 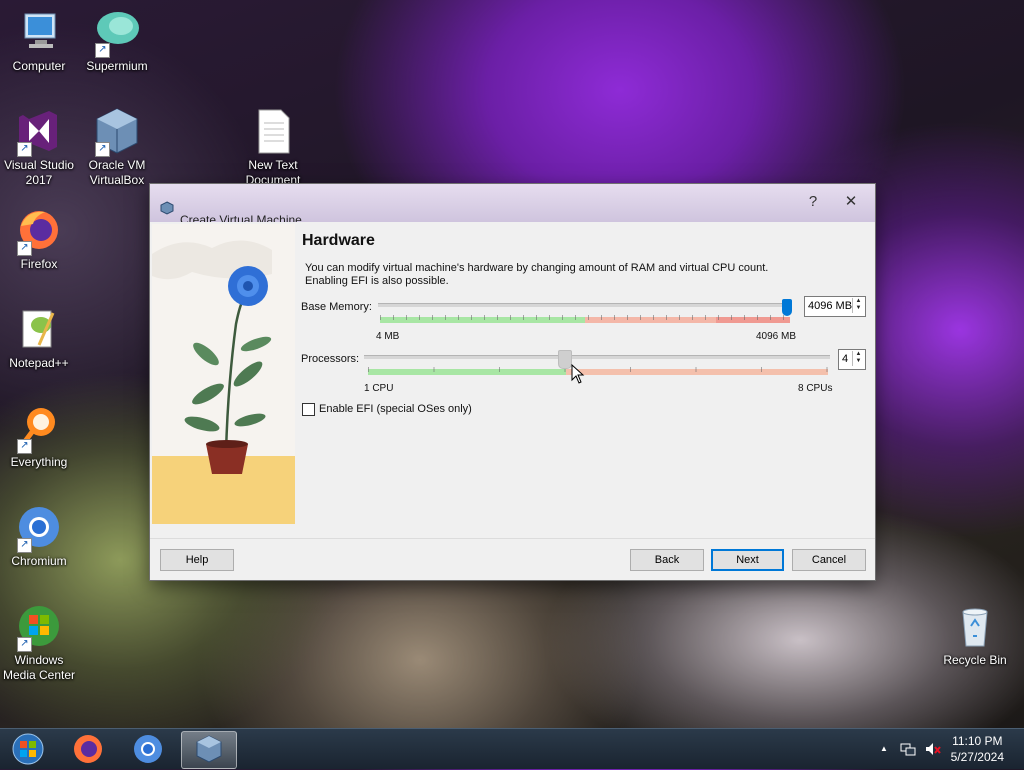 I want to click on enable-efi-label: Enable EFI (special OSes only), so click(x=395, y=409).